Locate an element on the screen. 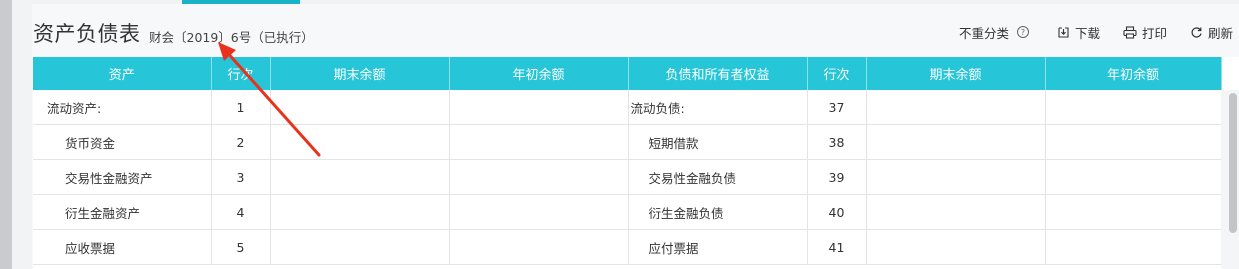 This screenshot has width=1239, height=269. standard-subtitle: 财会〔2019〕6号（已执行） is located at coordinates (231, 37).